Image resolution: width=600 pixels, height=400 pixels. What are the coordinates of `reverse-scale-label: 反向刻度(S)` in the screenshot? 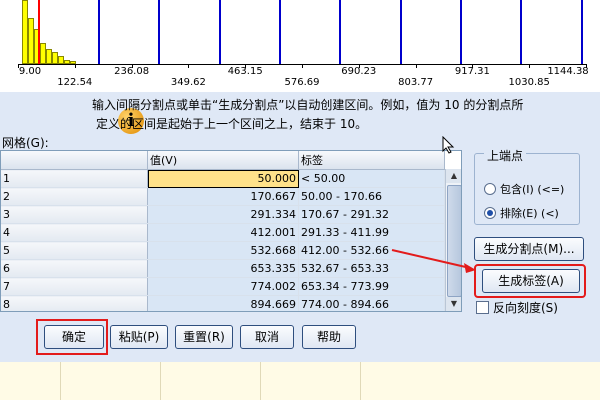 It's located at (525, 308).